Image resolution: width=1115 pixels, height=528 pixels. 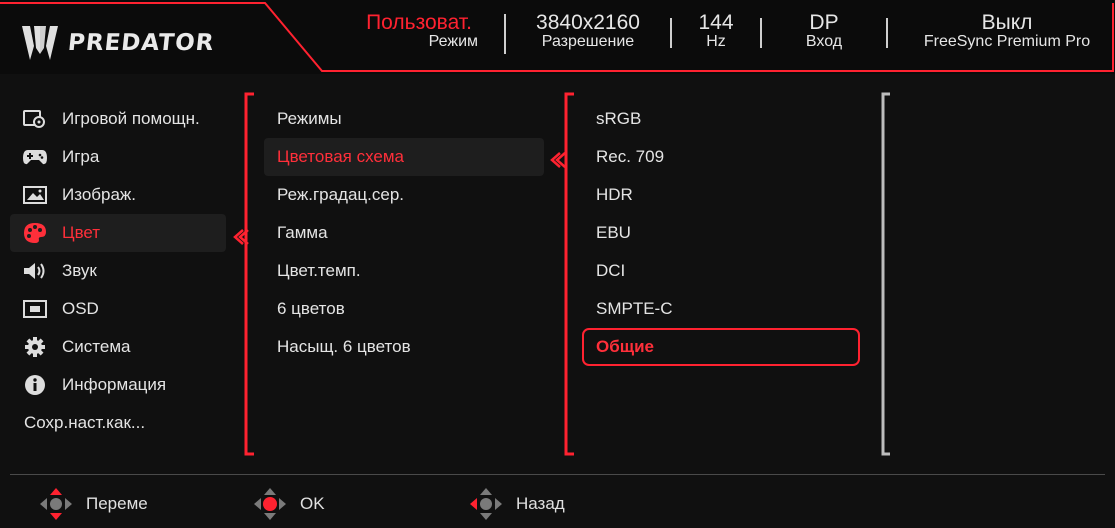 What do you see at coordinates (118, 157) in the screenshot?
I see `menu-item-game: Игра` at bounding box center [118, 157].